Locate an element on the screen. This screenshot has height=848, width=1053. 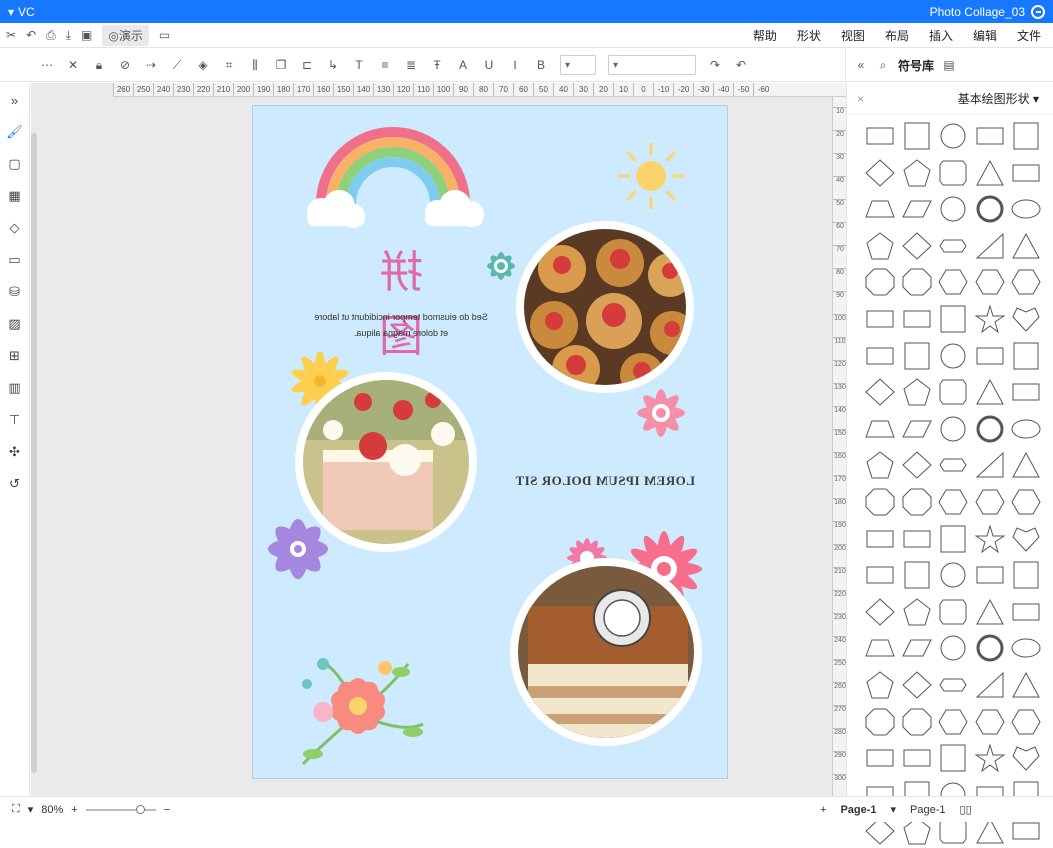
photo-tiramisu is located at coordinates (606, 652).